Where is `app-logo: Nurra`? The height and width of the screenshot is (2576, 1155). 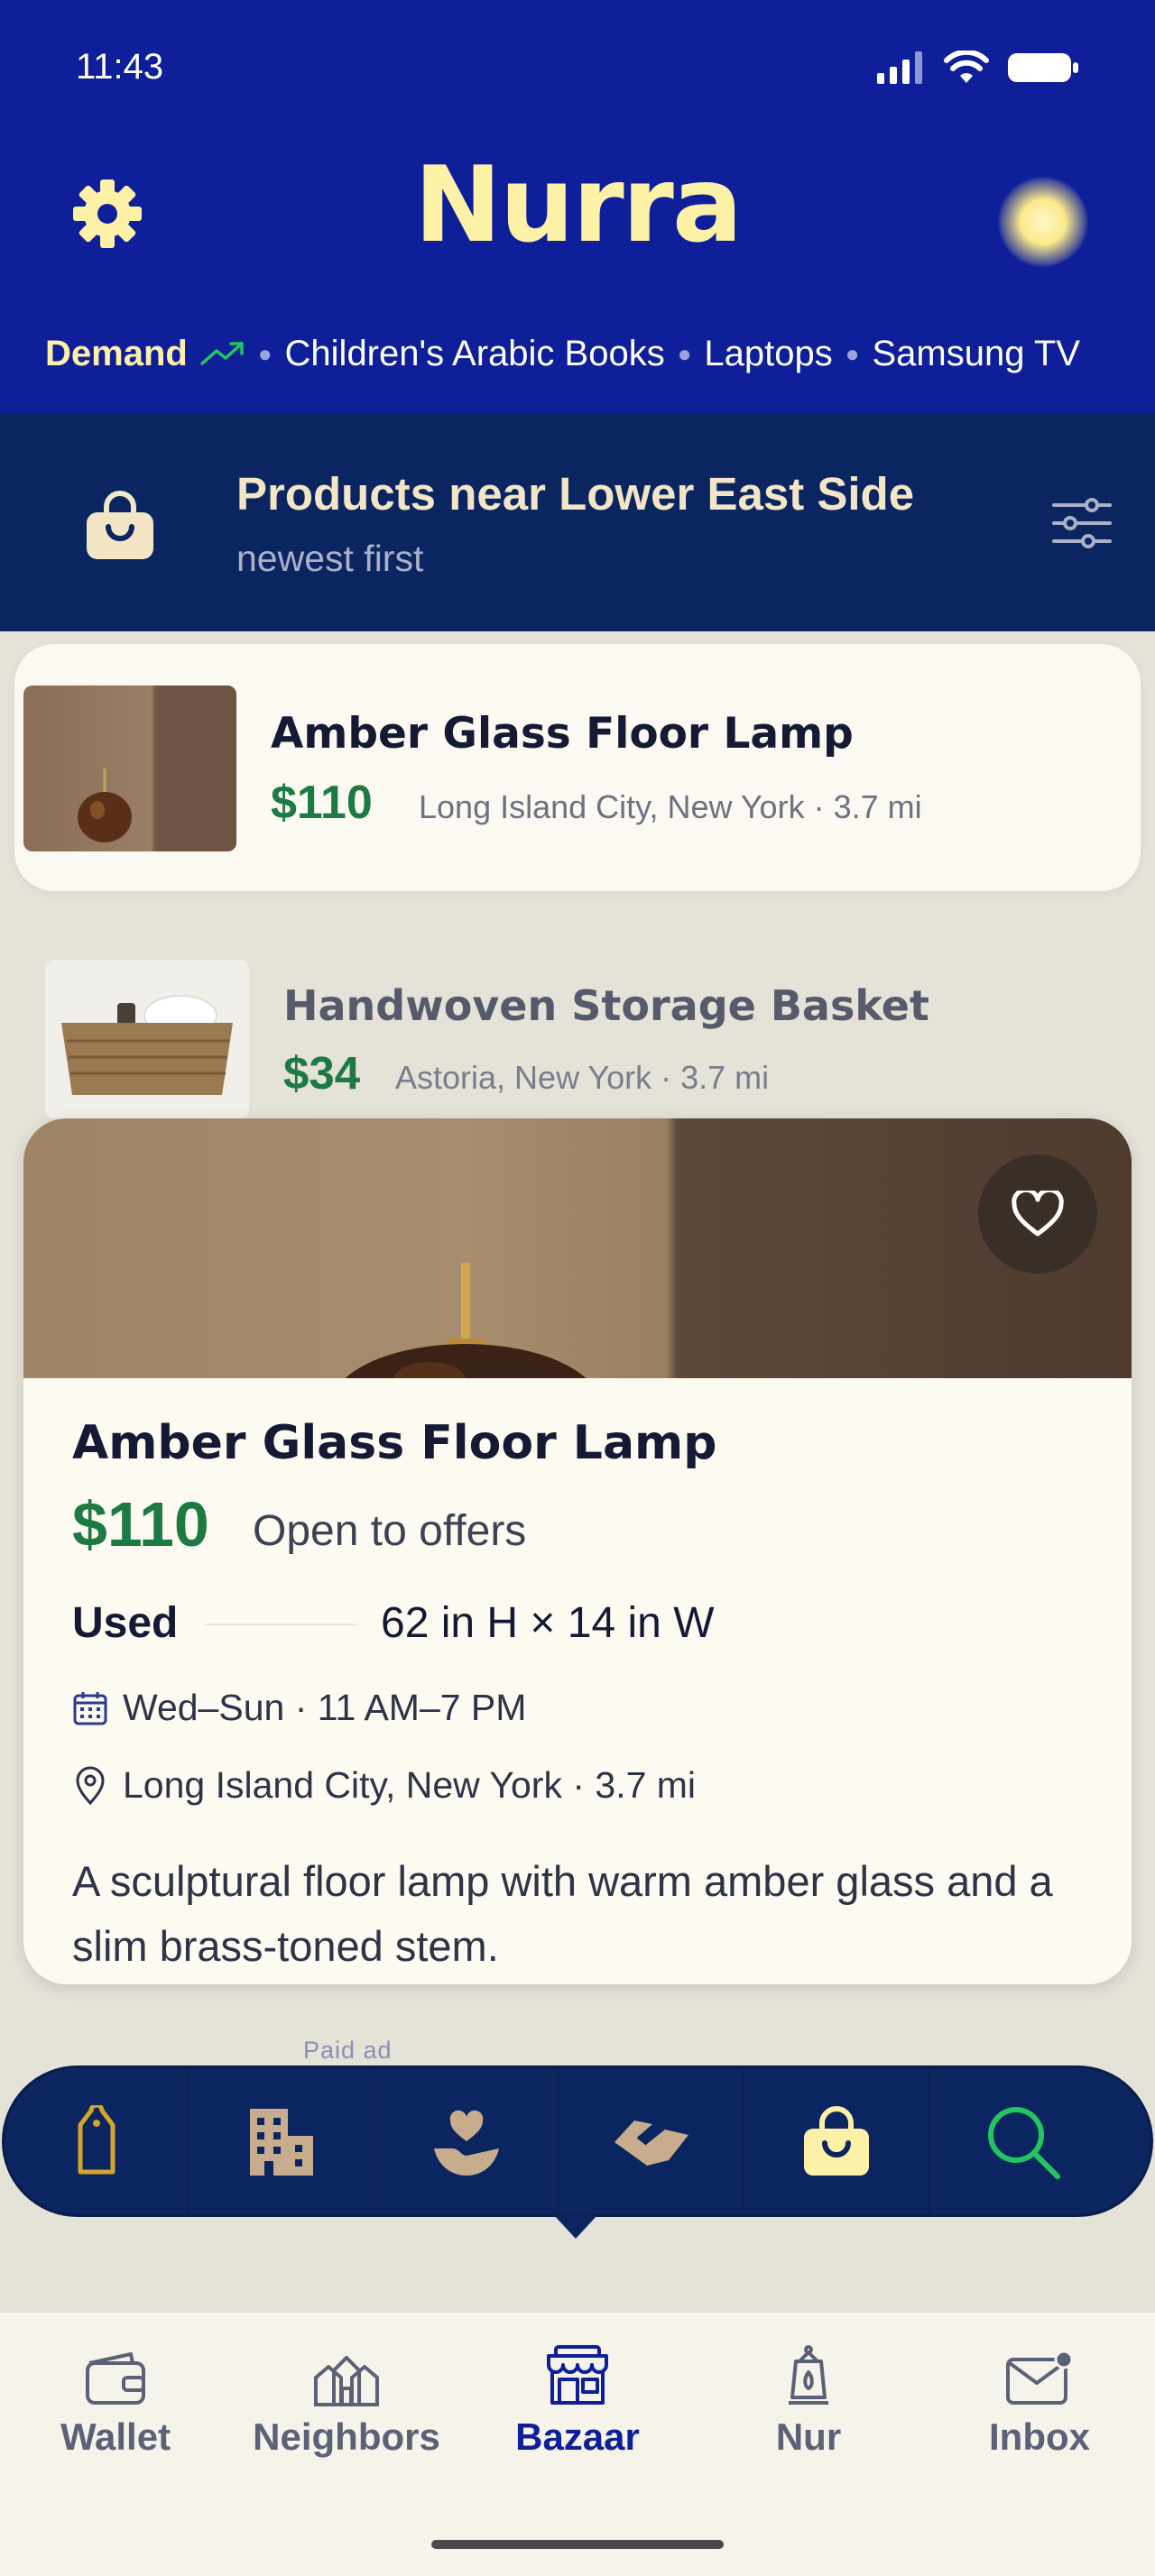
app-logo: Nurra is located at coordinates (578, 205).